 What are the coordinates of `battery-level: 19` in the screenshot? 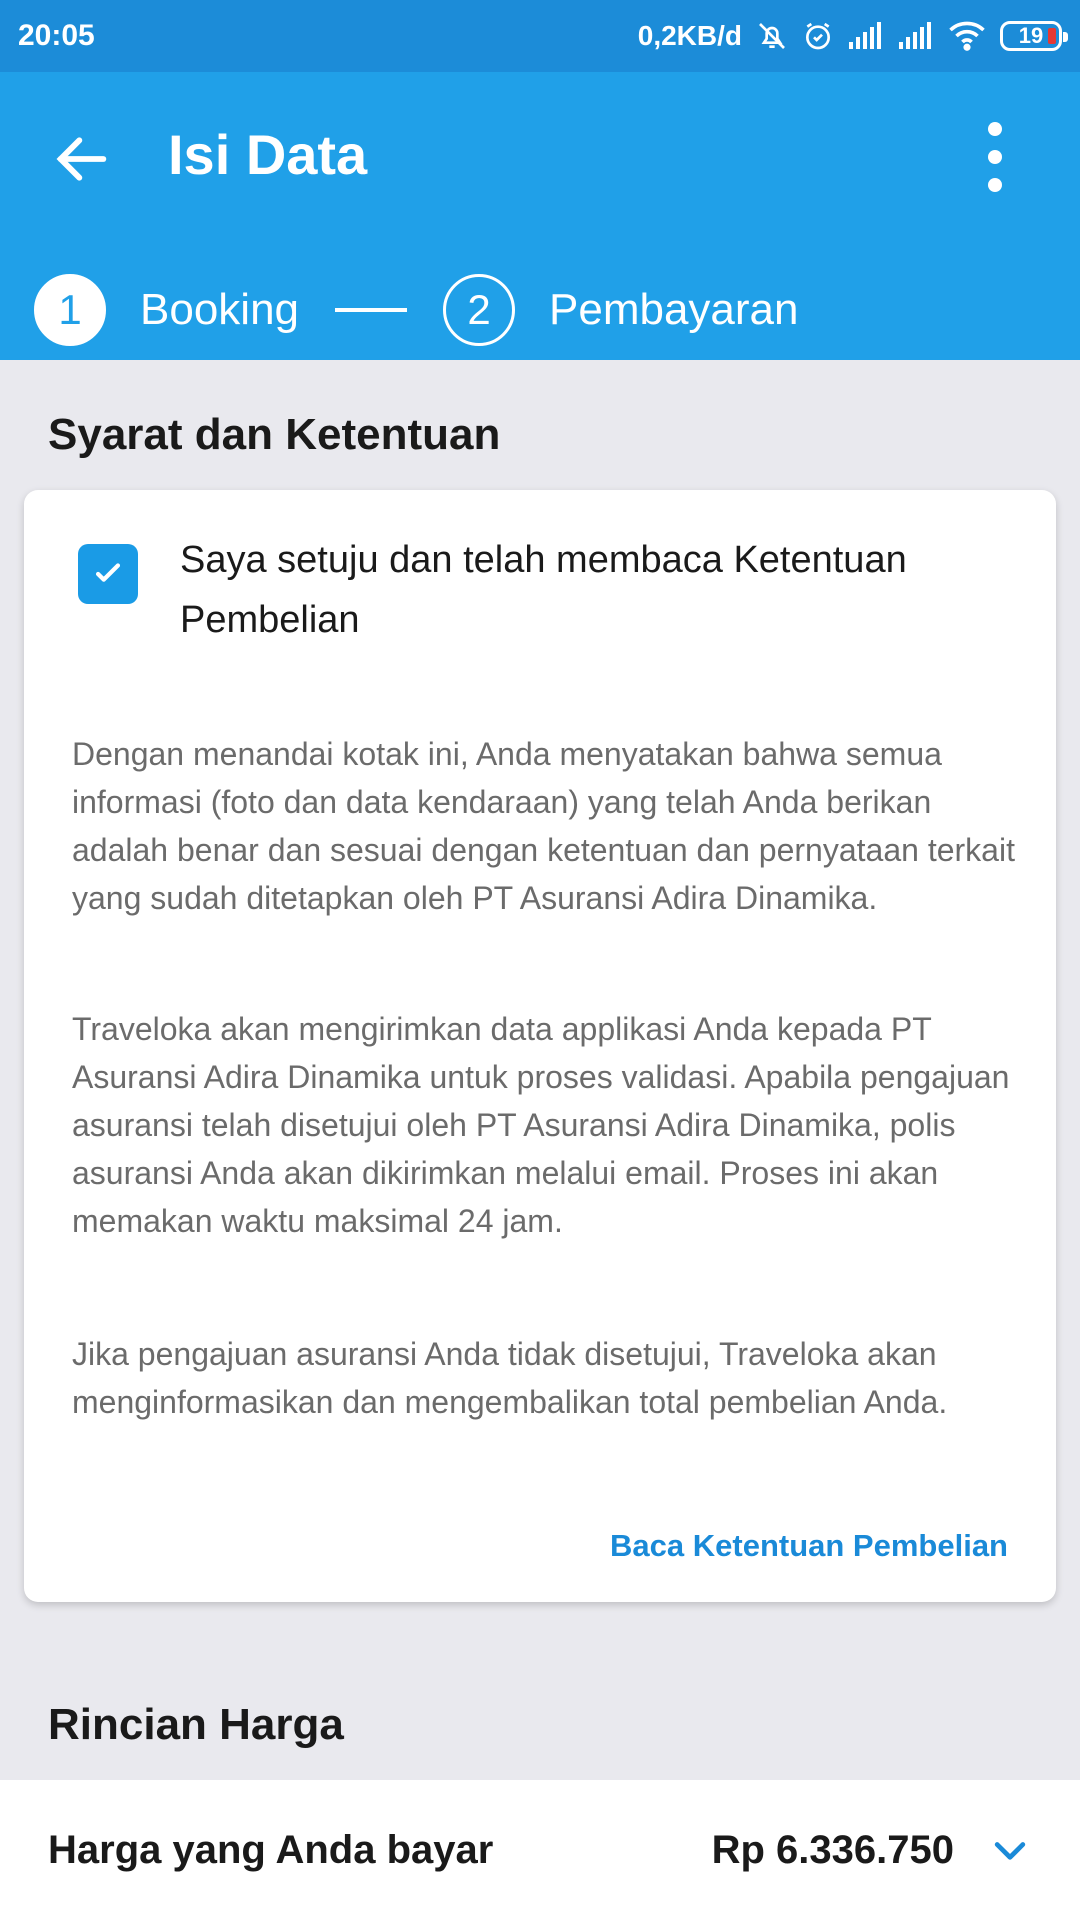 It's located at (1031, 35).